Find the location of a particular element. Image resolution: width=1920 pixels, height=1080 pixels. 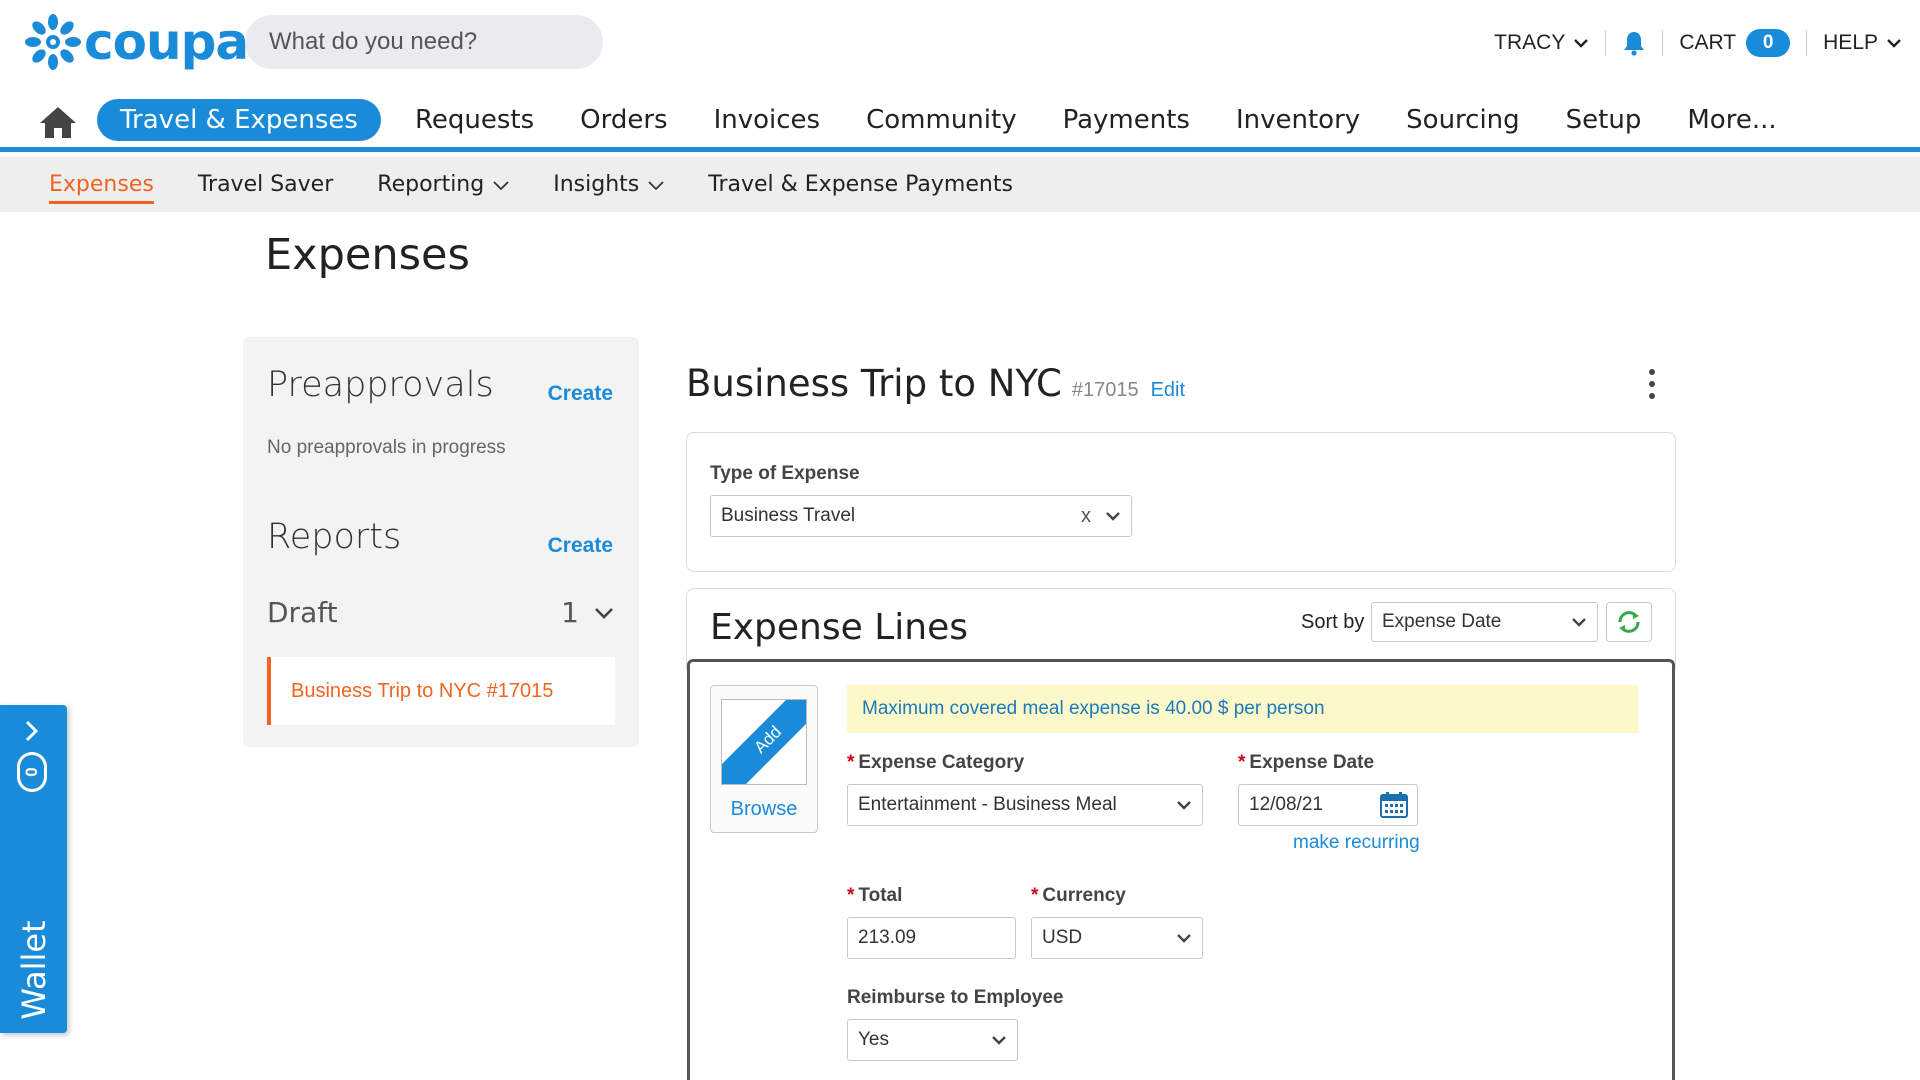

coupa-logo: coupa is located at coordinates (136, 42).